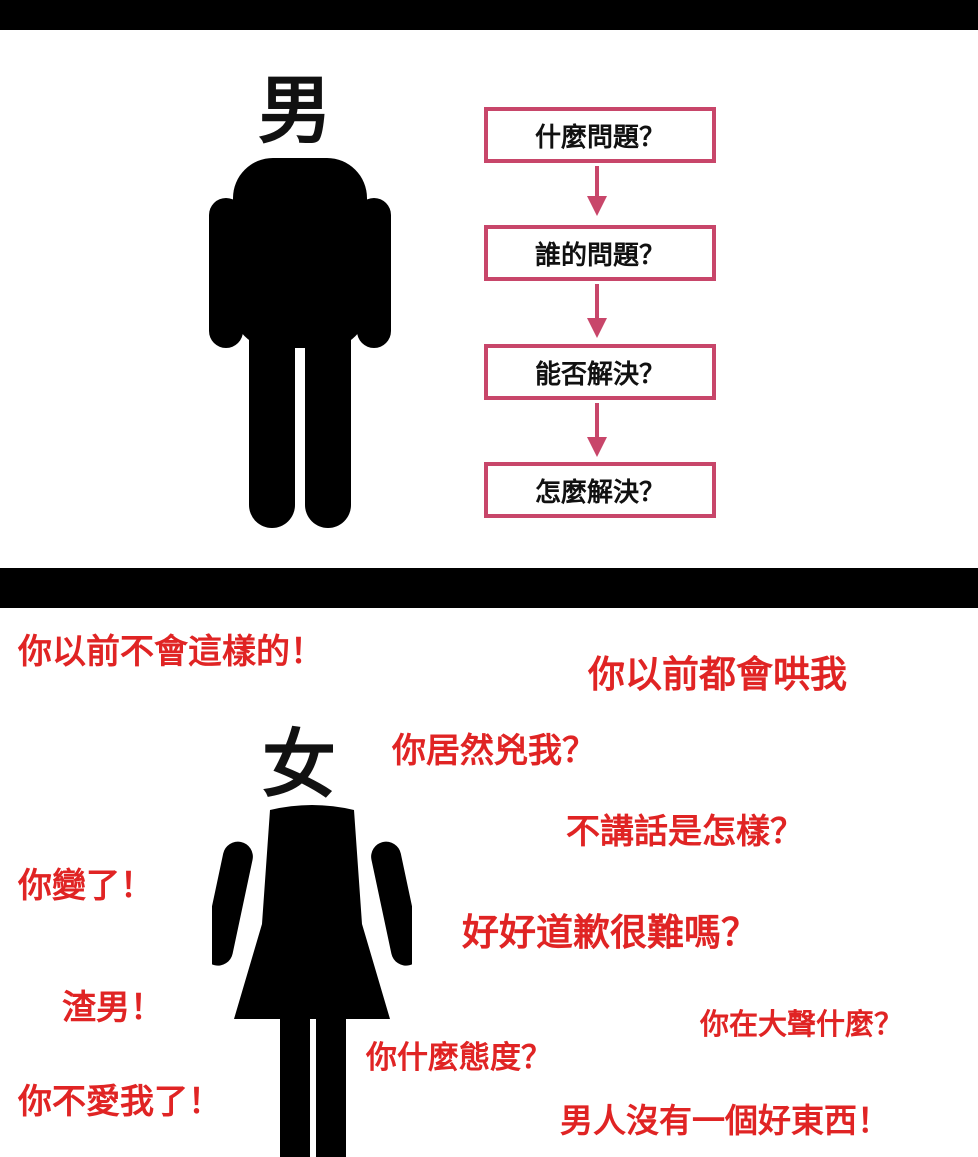 The image size is (978, 1157). I want to click on quote-1: 你以前不會這樣的！, so click(171, 652).